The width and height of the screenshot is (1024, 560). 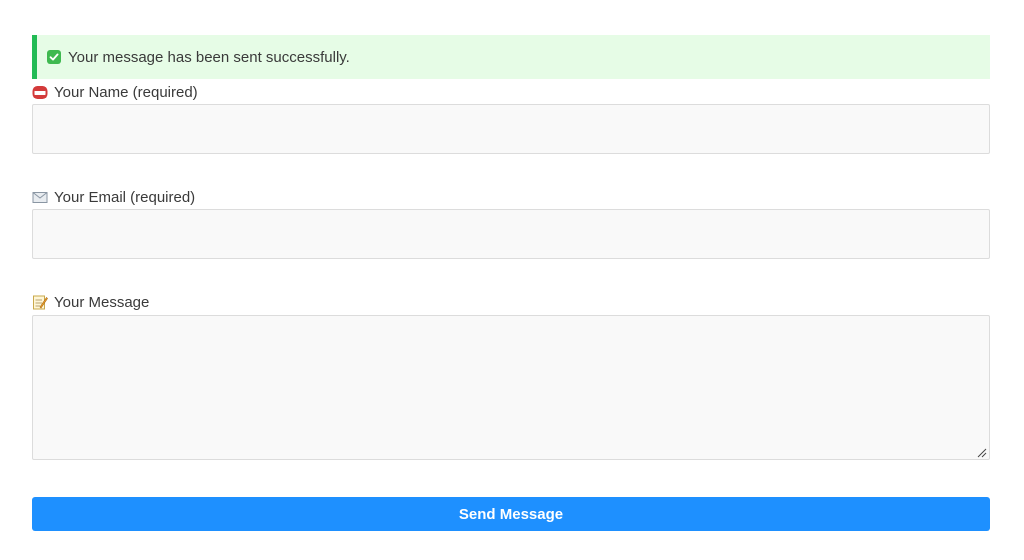 I want to click on name-input, so click(x=511, y=129).